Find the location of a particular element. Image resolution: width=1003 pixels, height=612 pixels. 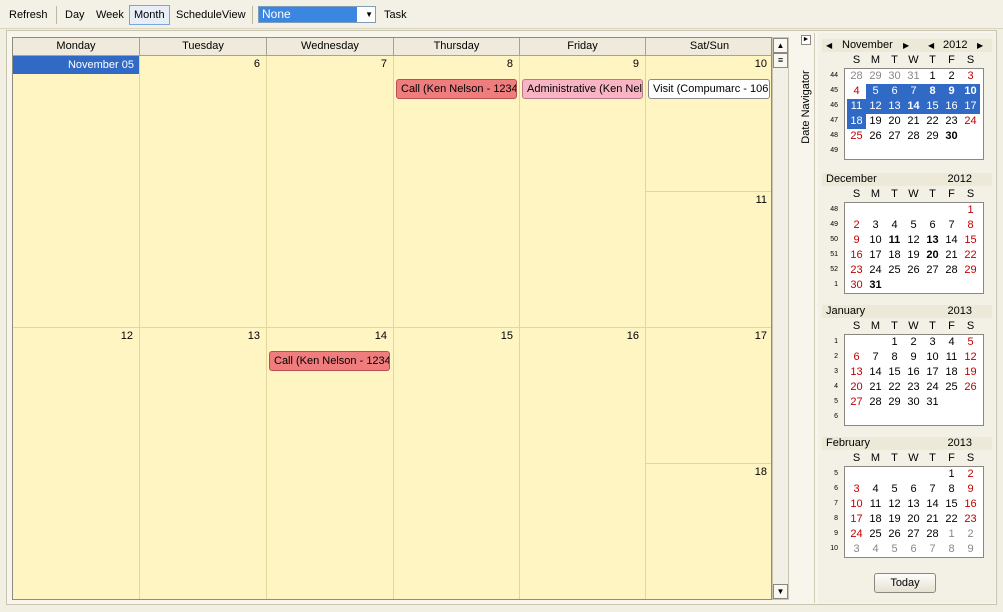

chevron-down-icon: ▼ is located at coordinates (369, 14).